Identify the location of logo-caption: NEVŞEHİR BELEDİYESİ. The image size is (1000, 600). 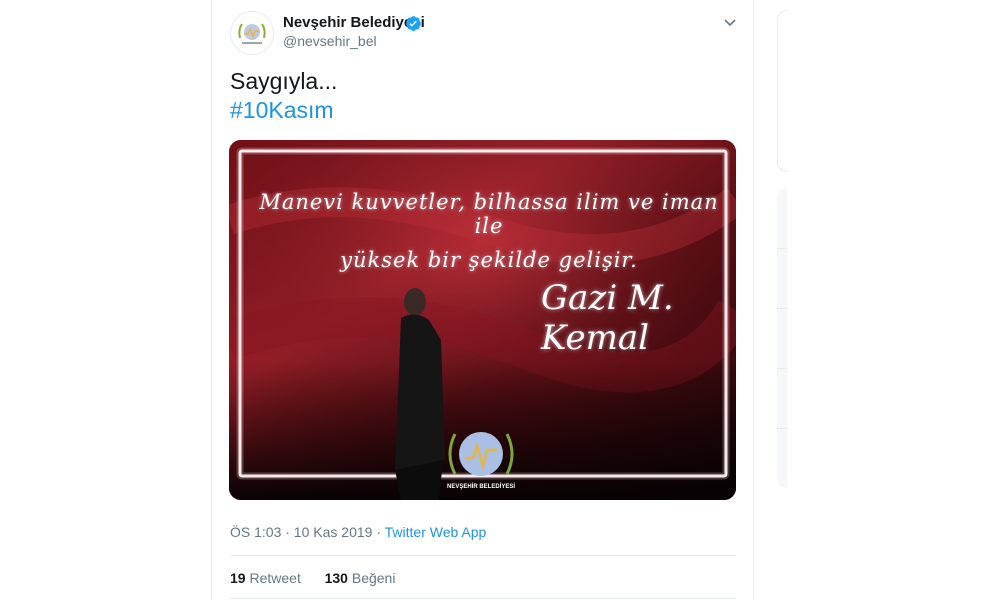
(480, 487).